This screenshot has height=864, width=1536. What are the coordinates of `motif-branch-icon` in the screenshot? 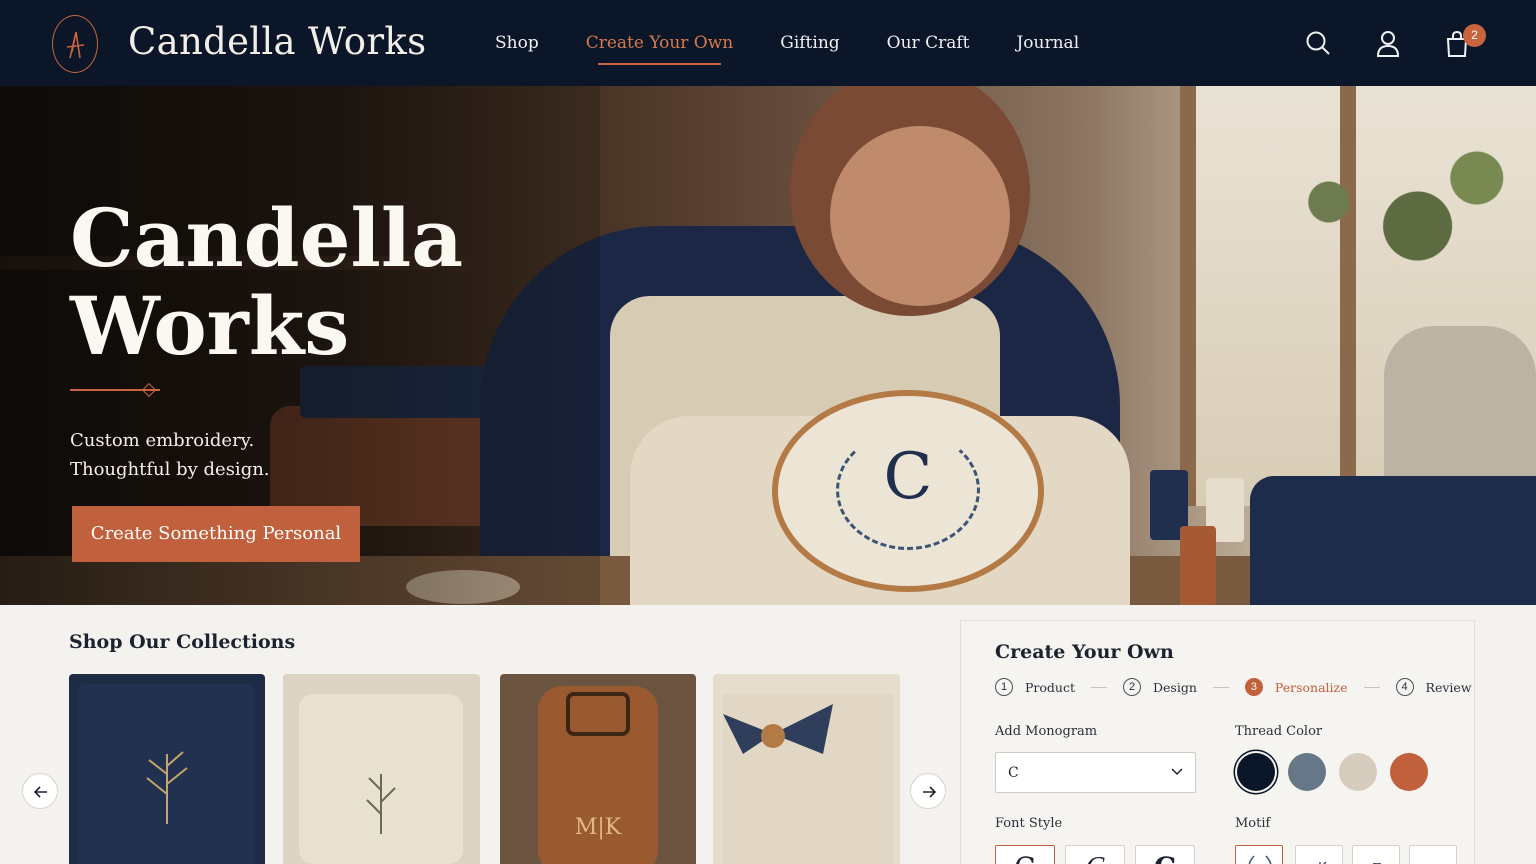 It's located at (1433, 854).